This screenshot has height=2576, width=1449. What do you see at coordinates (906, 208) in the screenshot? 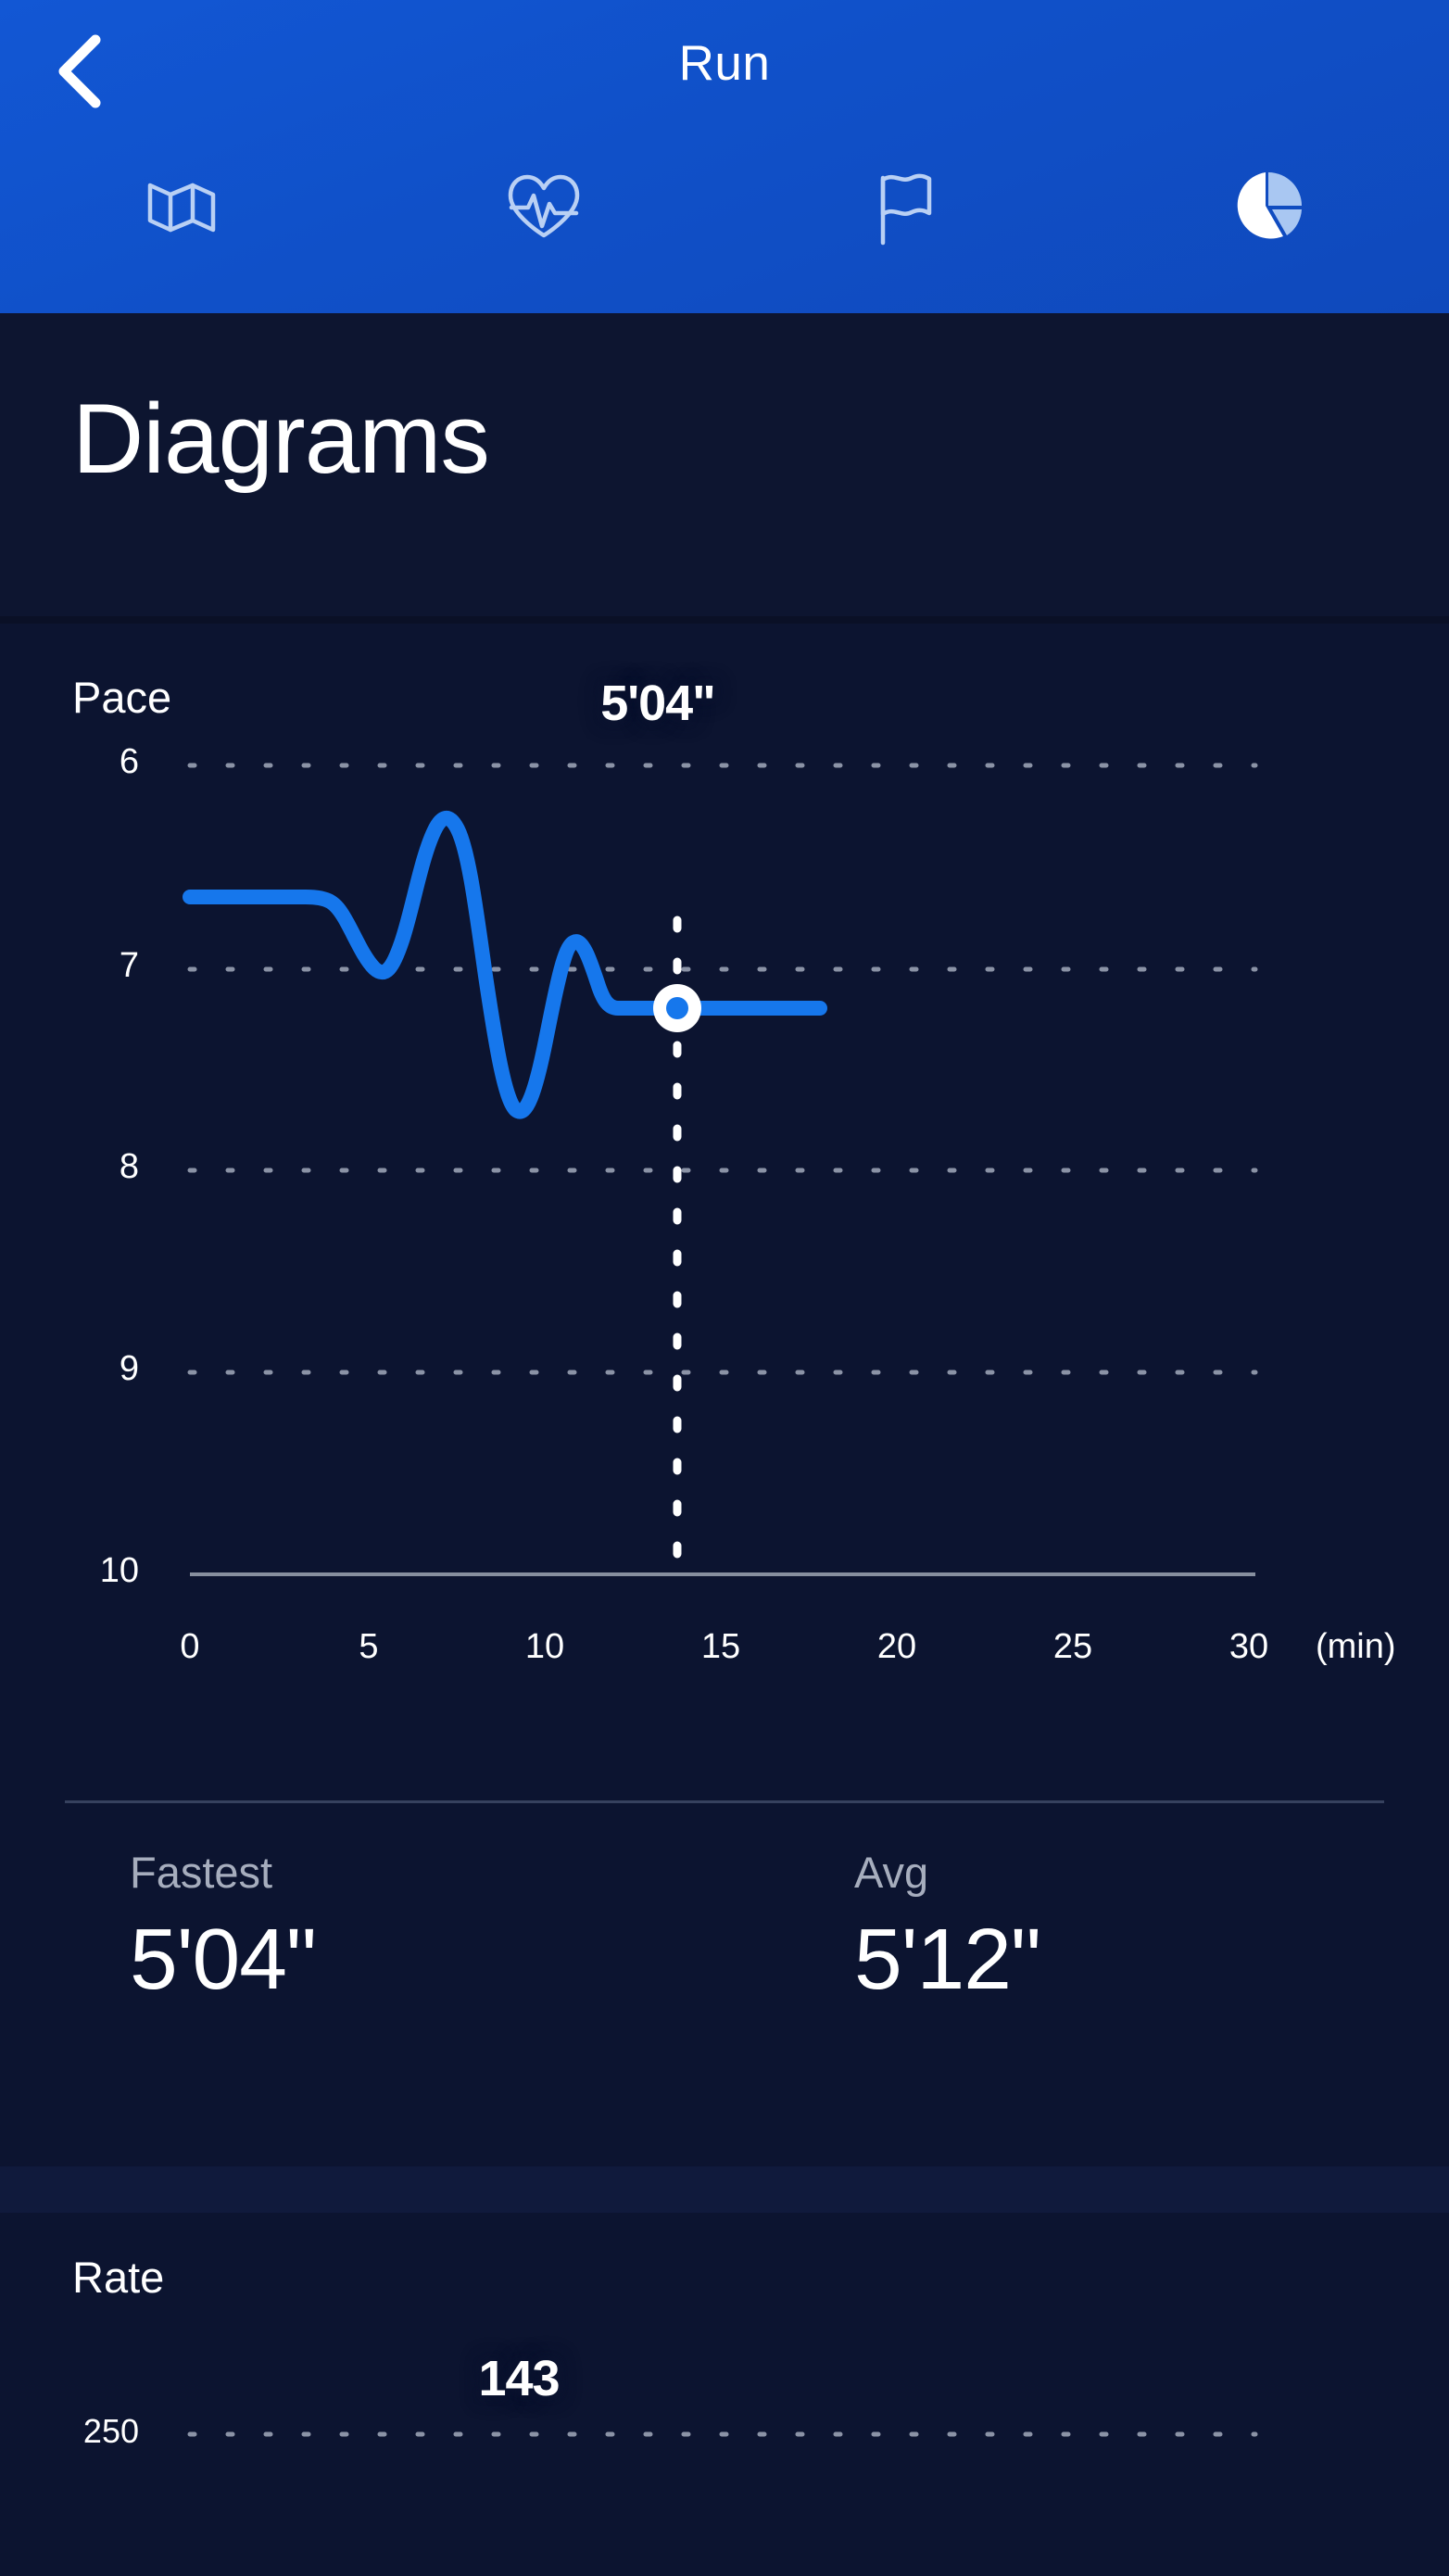
I see `flag-icon` at bounding box center [906, 208].